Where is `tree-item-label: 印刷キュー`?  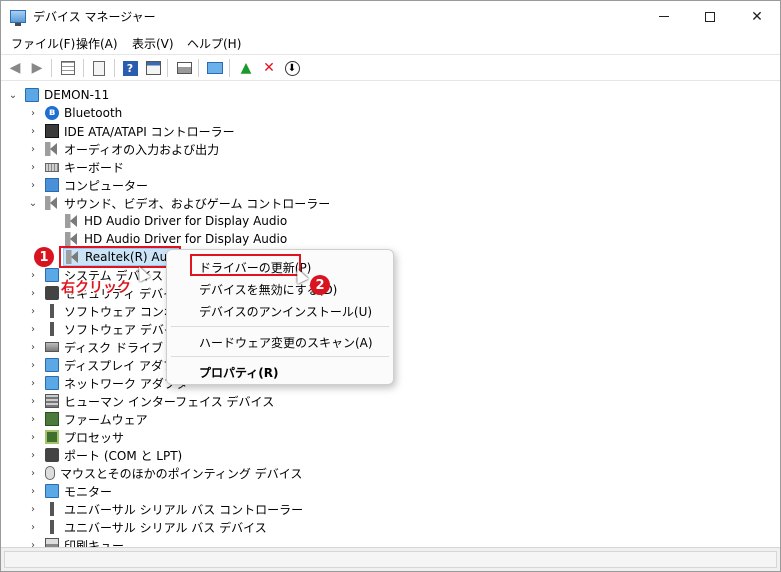 tree-item-label: 印刷キュー is located at coordinates (94, 543).